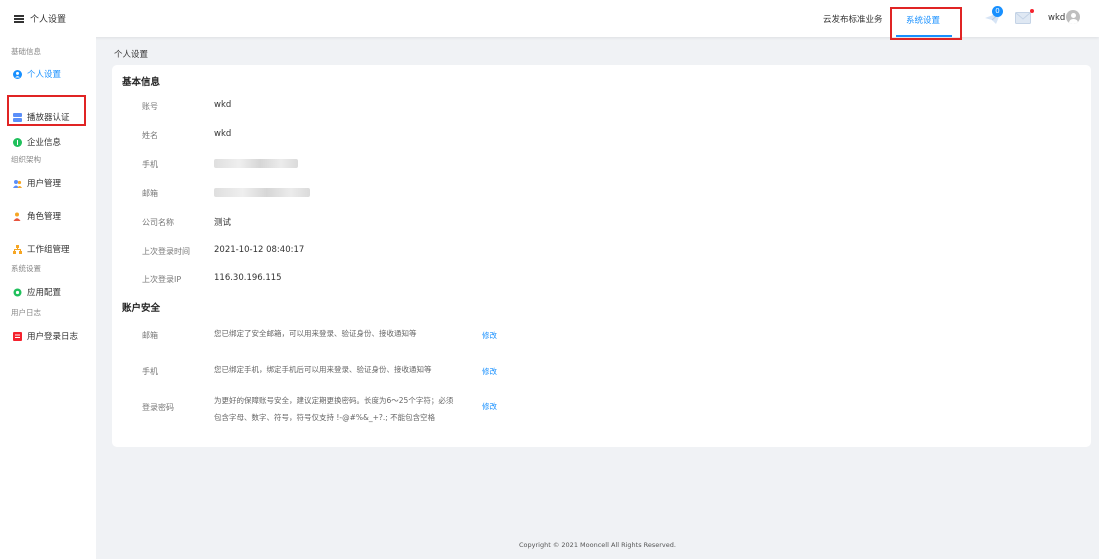  I want to click on avatar, so click(1073, 17).